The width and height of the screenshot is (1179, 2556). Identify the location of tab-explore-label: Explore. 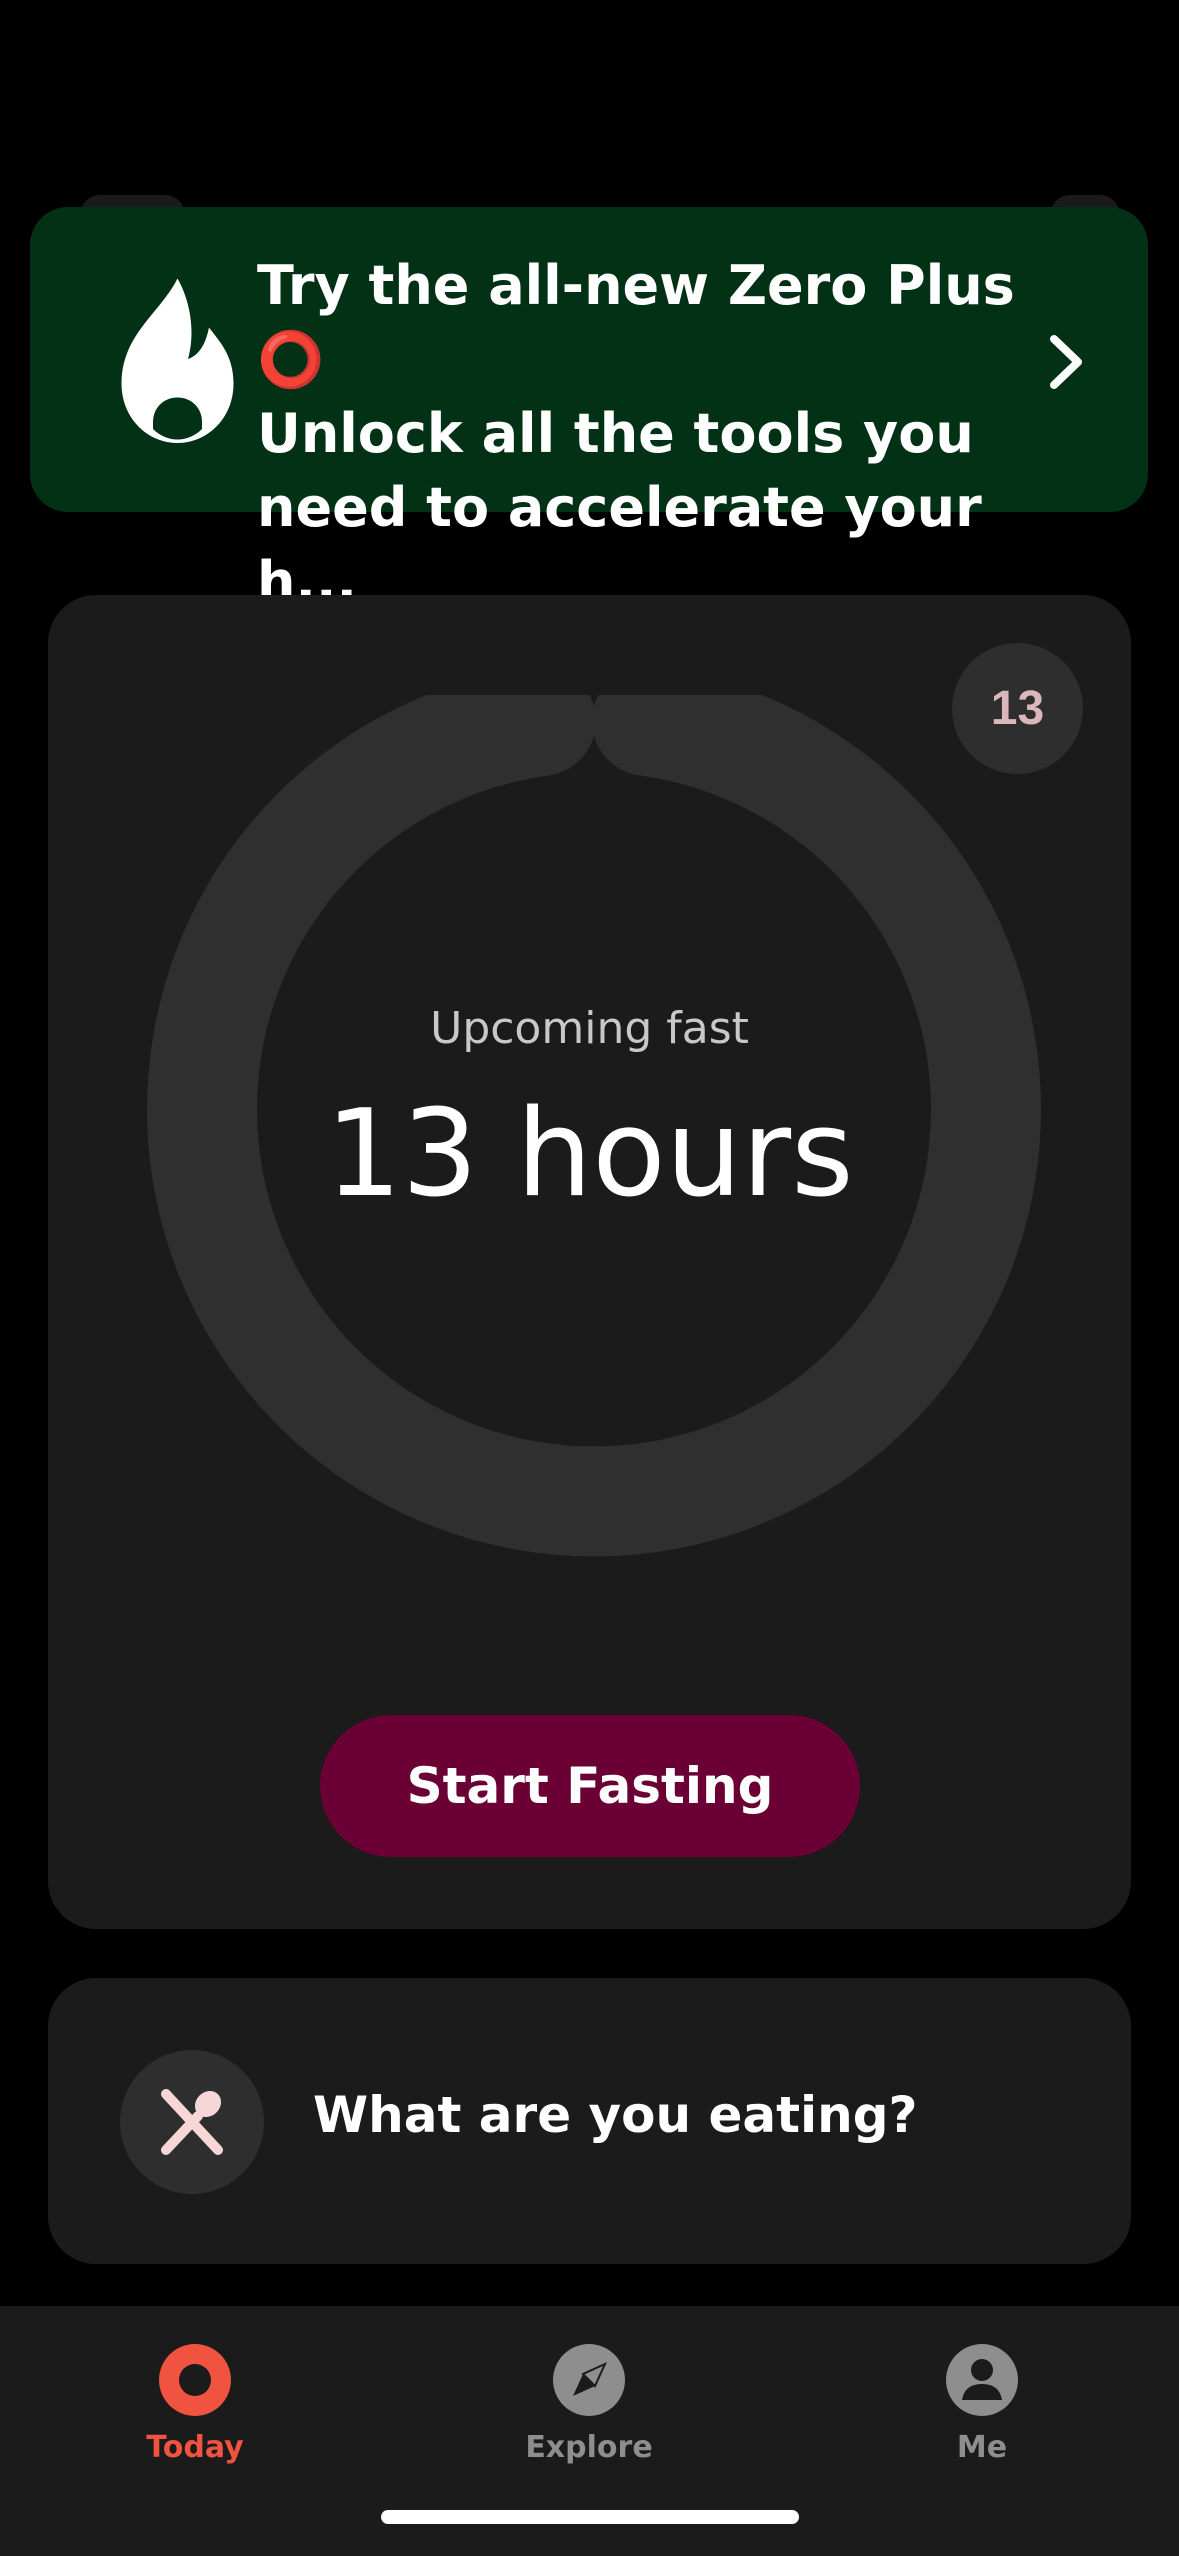
(589, 2447).